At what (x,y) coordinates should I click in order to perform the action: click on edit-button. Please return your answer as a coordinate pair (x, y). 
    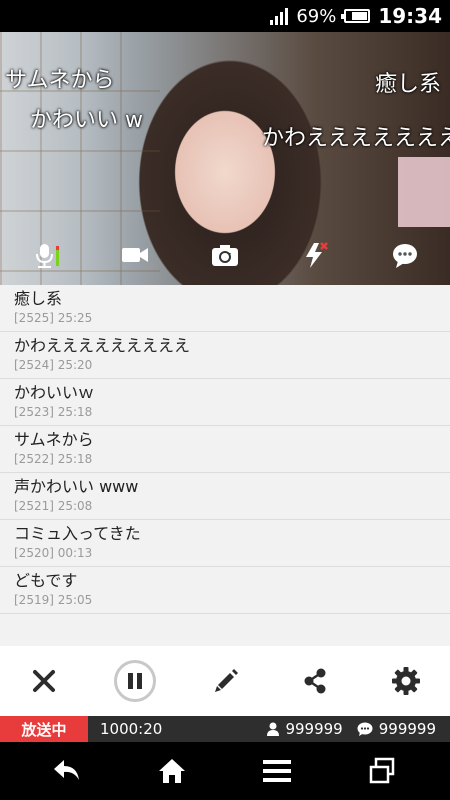
    Looking at the image, I should click on (226, 681).